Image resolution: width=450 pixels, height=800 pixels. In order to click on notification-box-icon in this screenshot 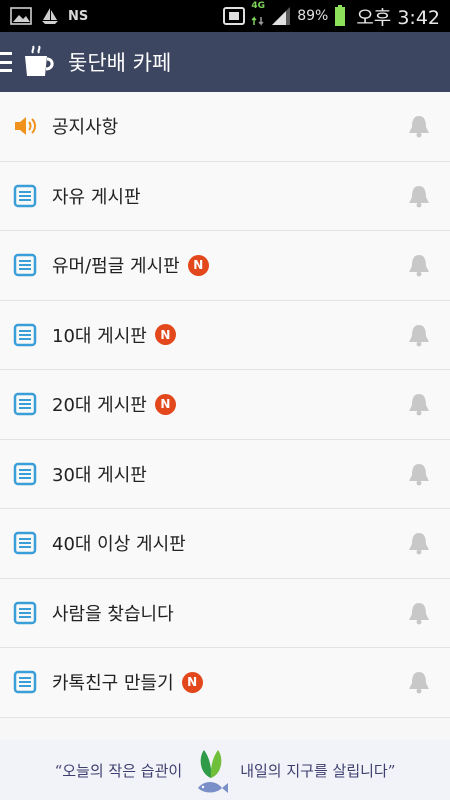, I will do `click(234, 16)`.